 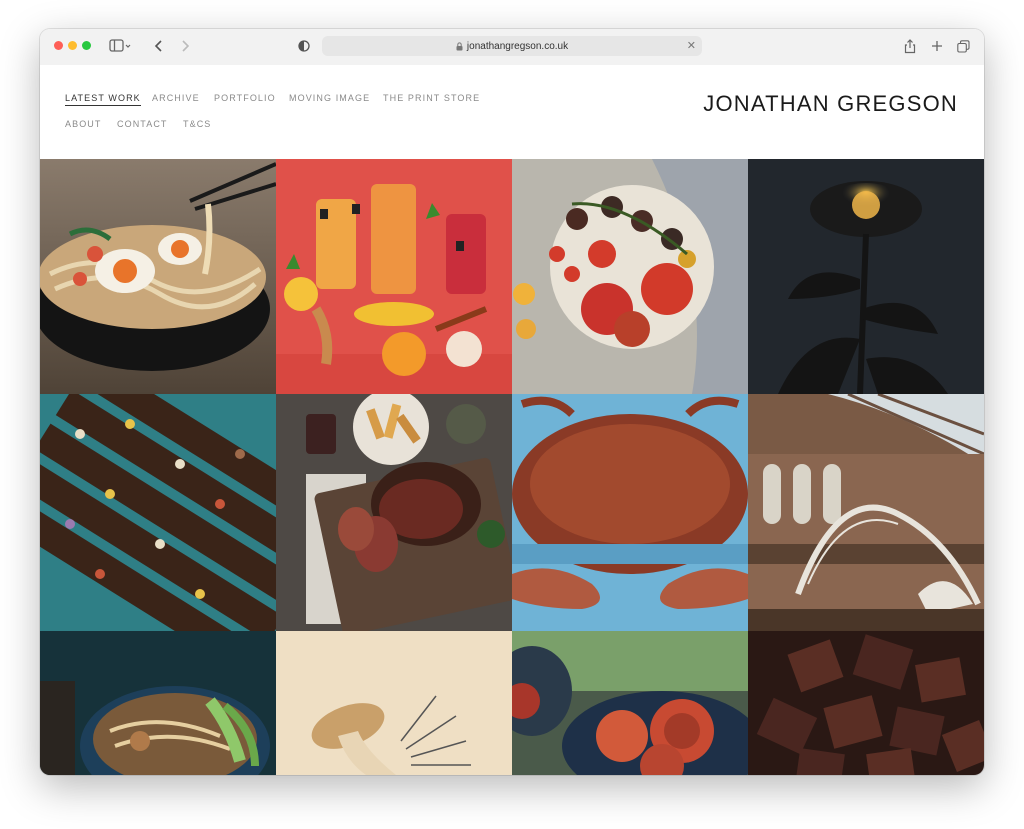 What do you see at coordinates (691, 45) in the screenshot?
I see `clear-url-icon: ✕` at bounding box center [691, 45].